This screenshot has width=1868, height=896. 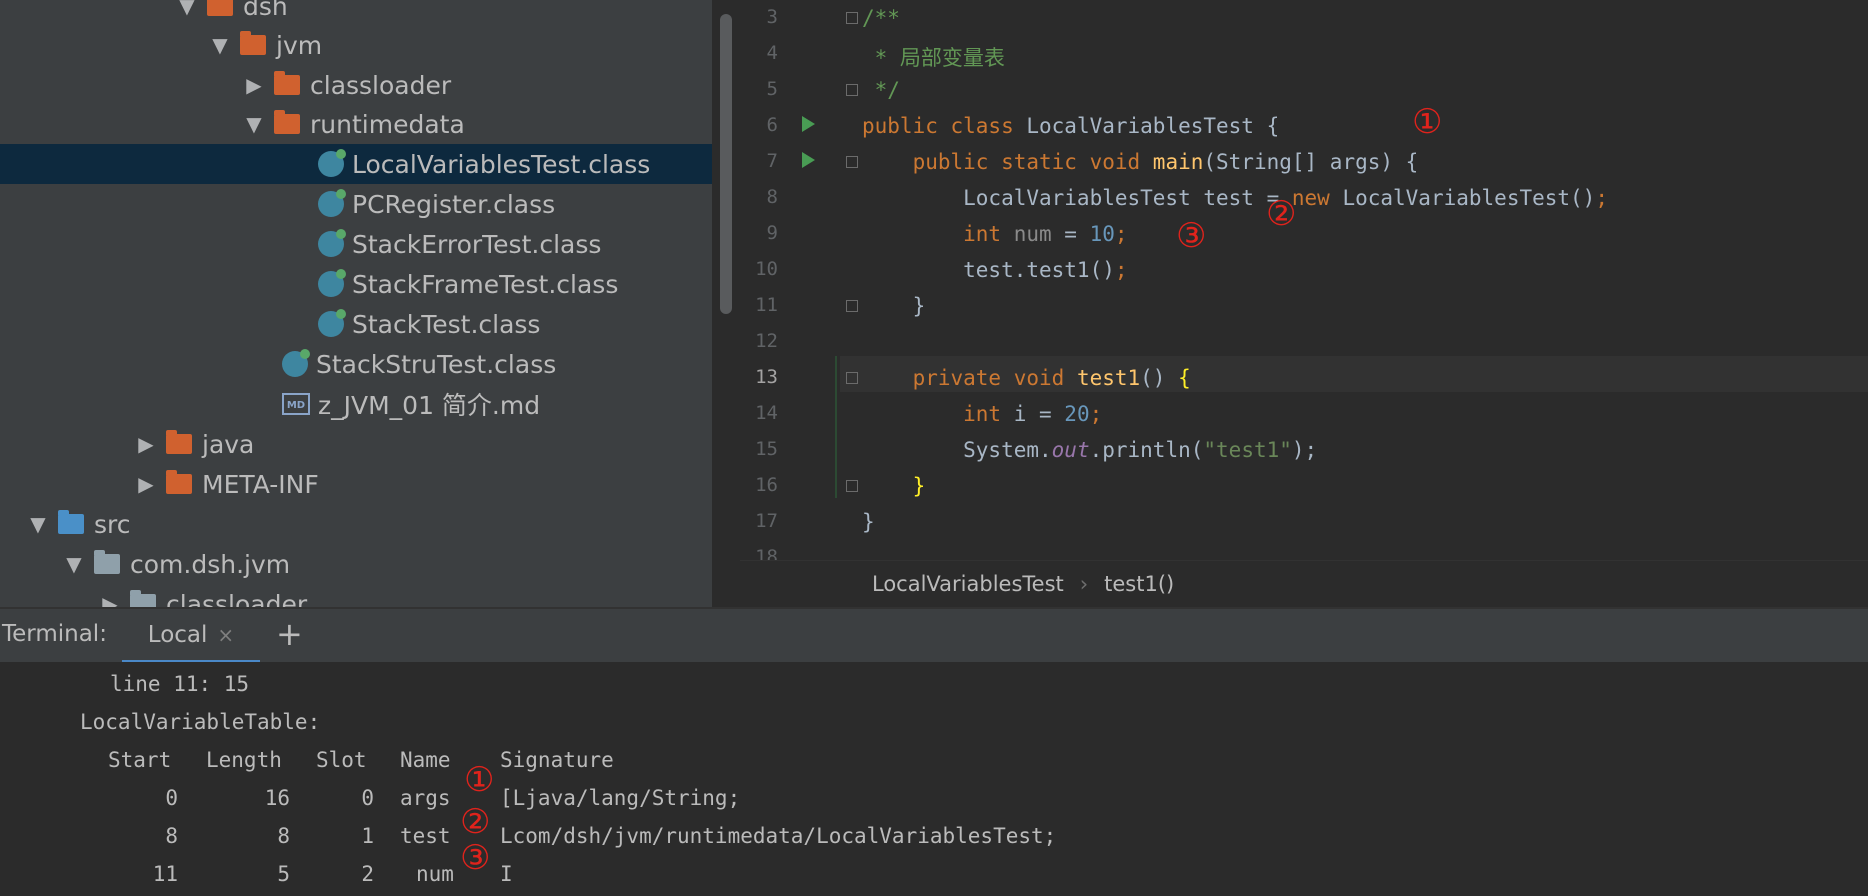 What do you see at coordinates (367, 874) in the screenshot?
I see `table-cell: 2` at bounding box center [367, 874].